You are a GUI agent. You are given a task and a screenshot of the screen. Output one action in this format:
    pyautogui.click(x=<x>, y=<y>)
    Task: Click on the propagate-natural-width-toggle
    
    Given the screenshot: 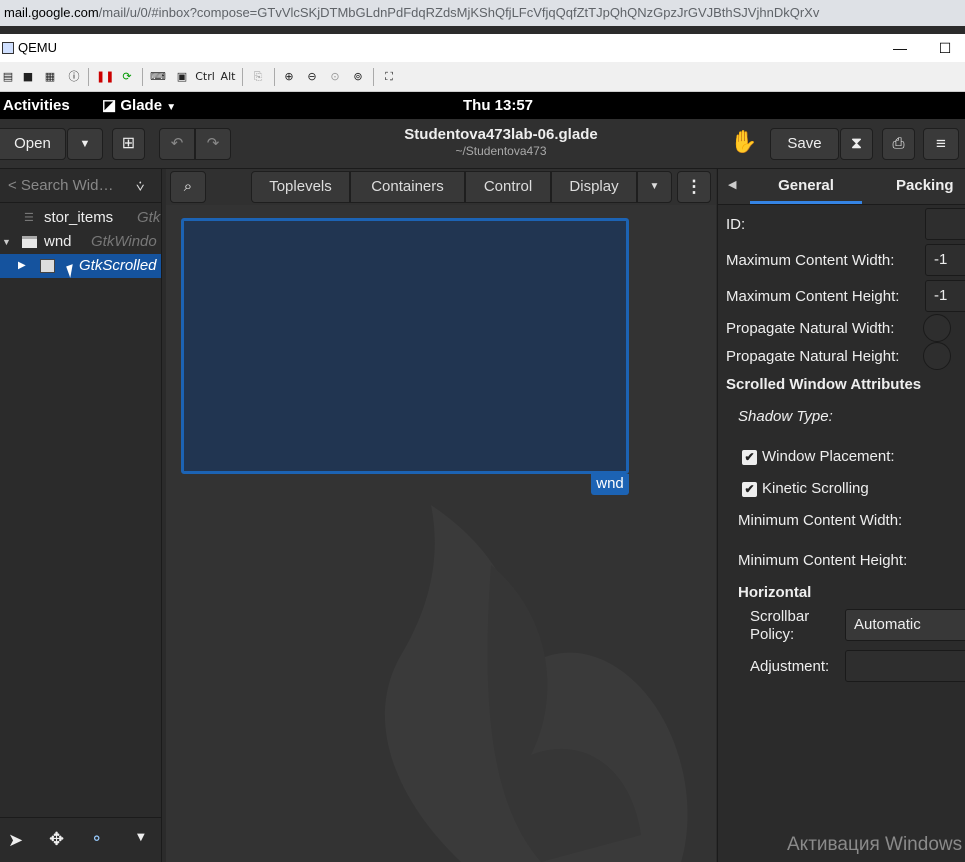 What is the action you would take?
    pyautogui.click(x=937, y=328)
    